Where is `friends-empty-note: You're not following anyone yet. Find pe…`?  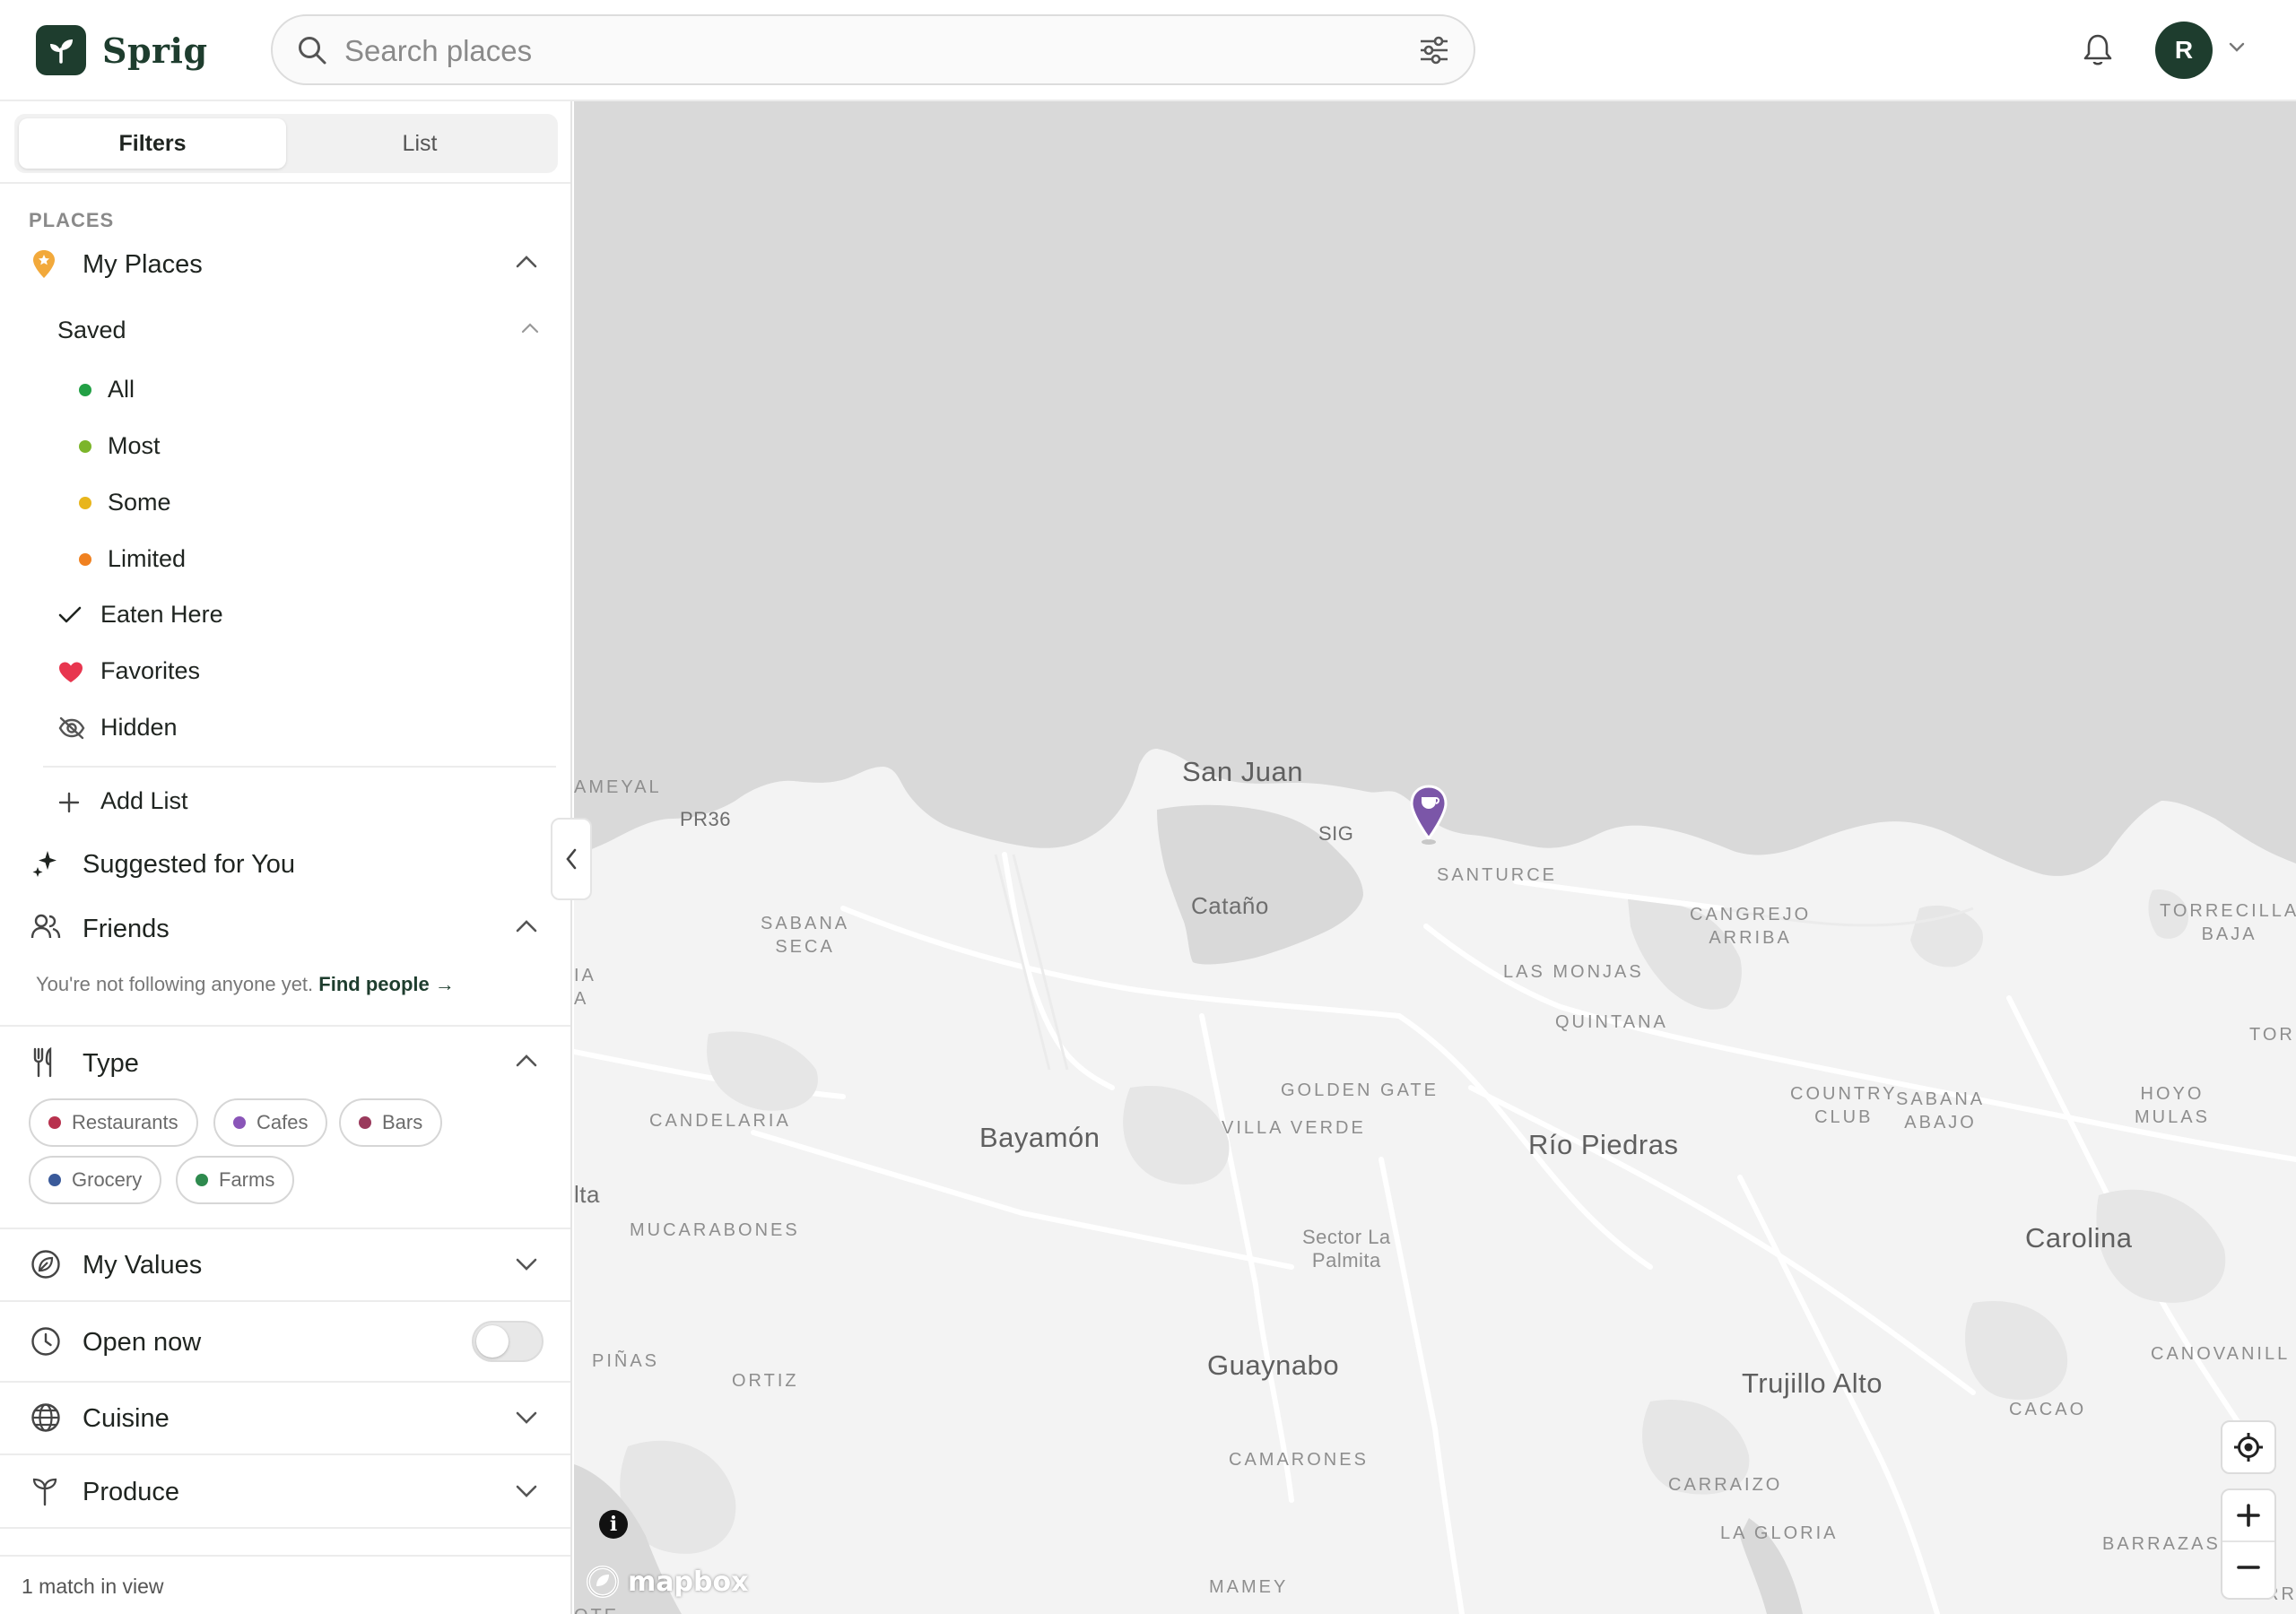
friends-empty-note: You're not following anyone yet. Find pe… is located at coordinates (245, 984).